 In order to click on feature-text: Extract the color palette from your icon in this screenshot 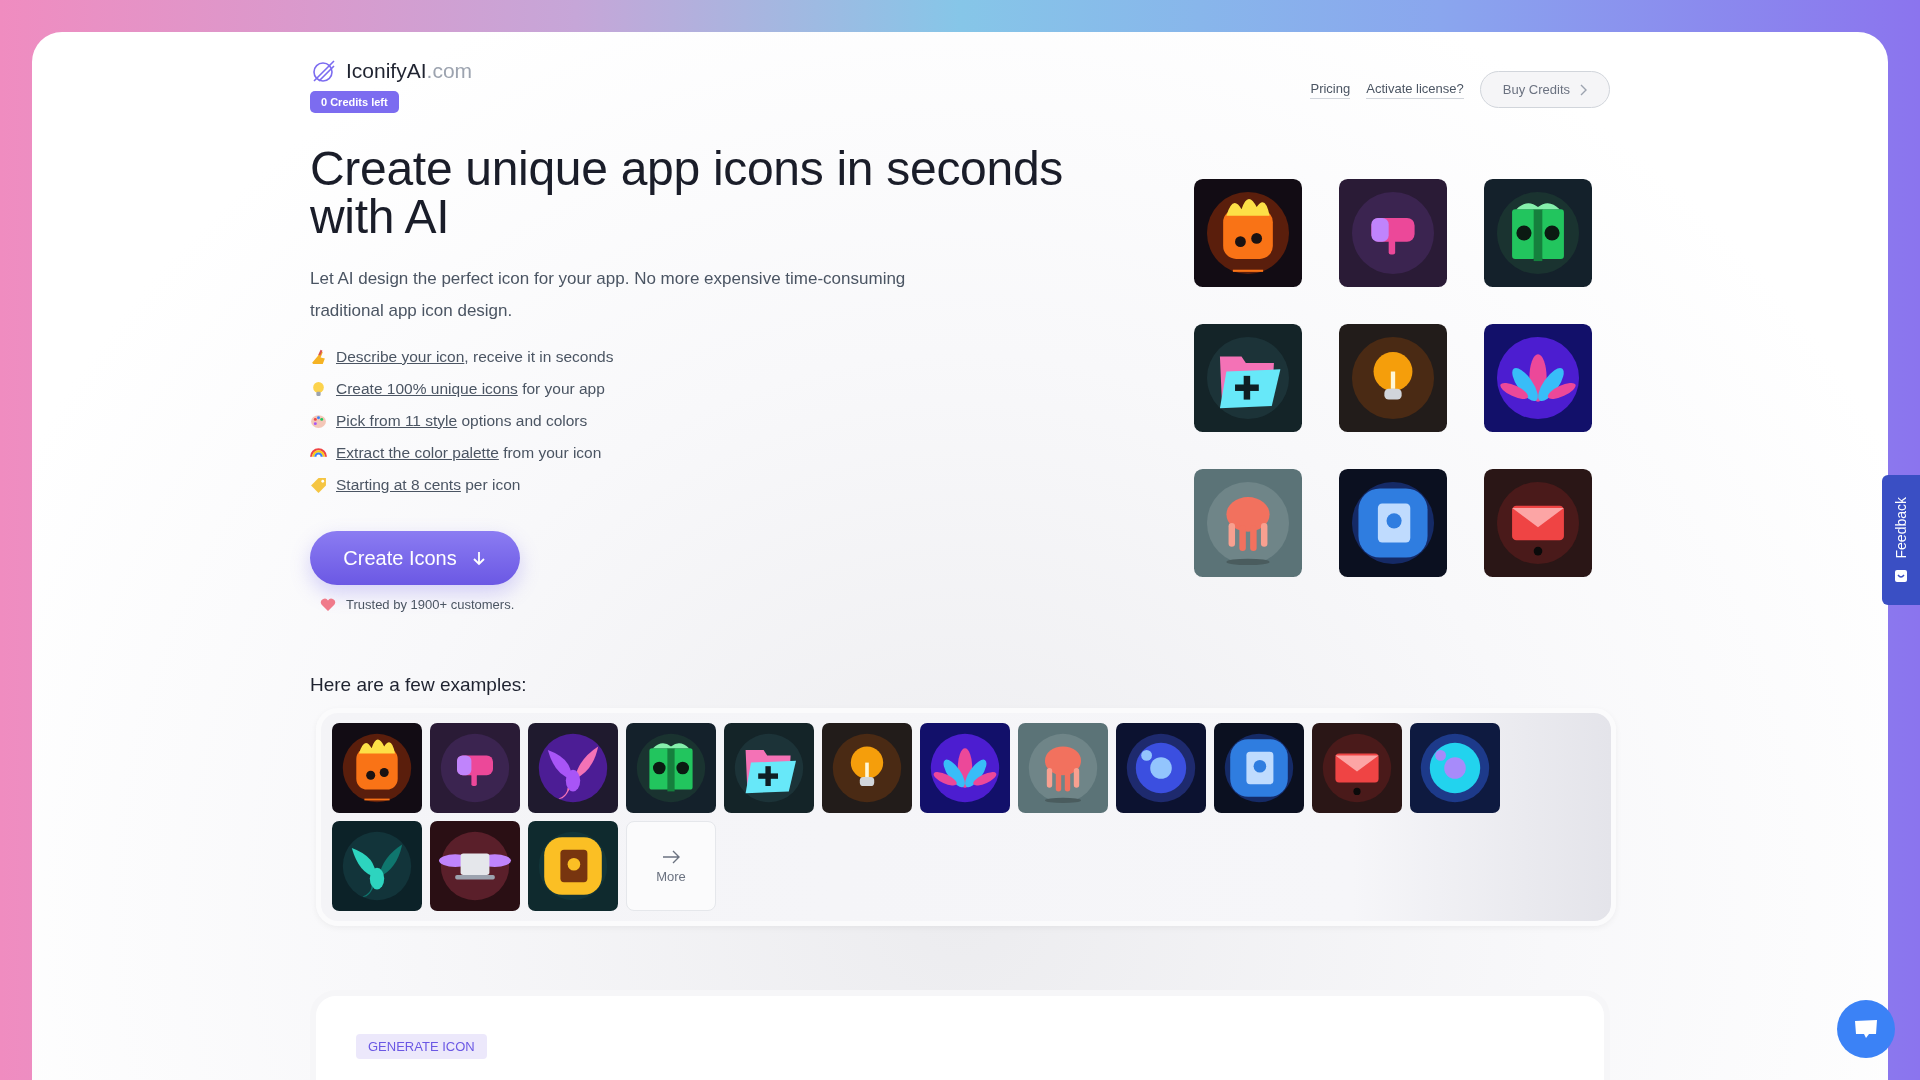, I will do `click(469, 453)`.